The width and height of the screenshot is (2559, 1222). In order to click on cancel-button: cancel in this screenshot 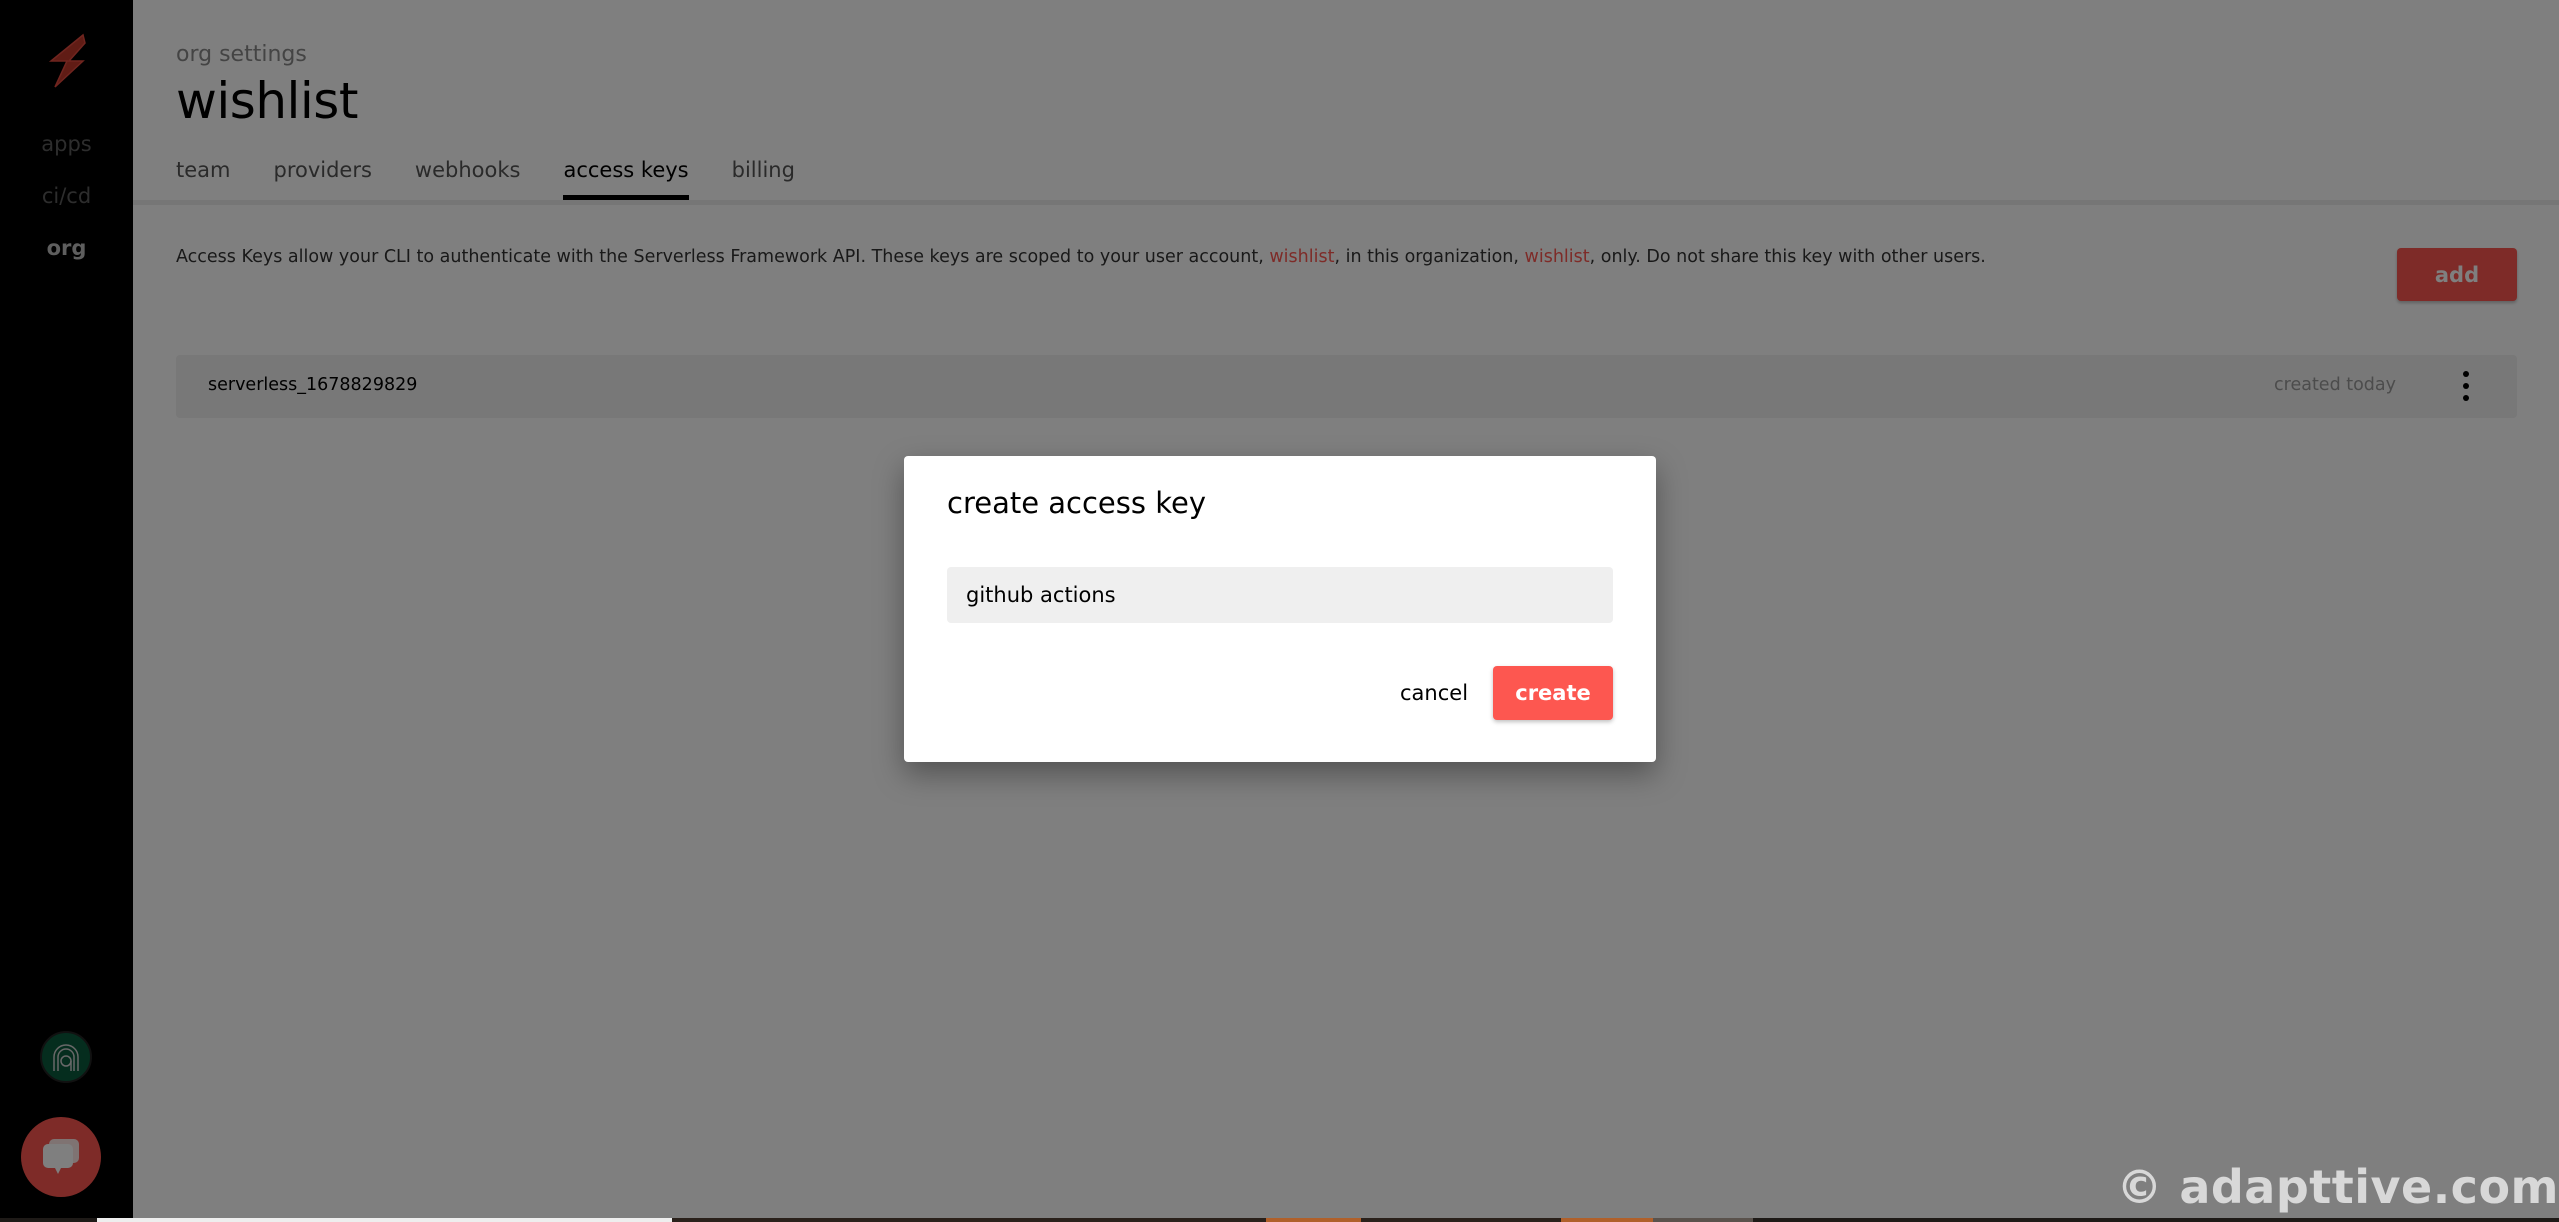, I will do `click(1434, 693)`.